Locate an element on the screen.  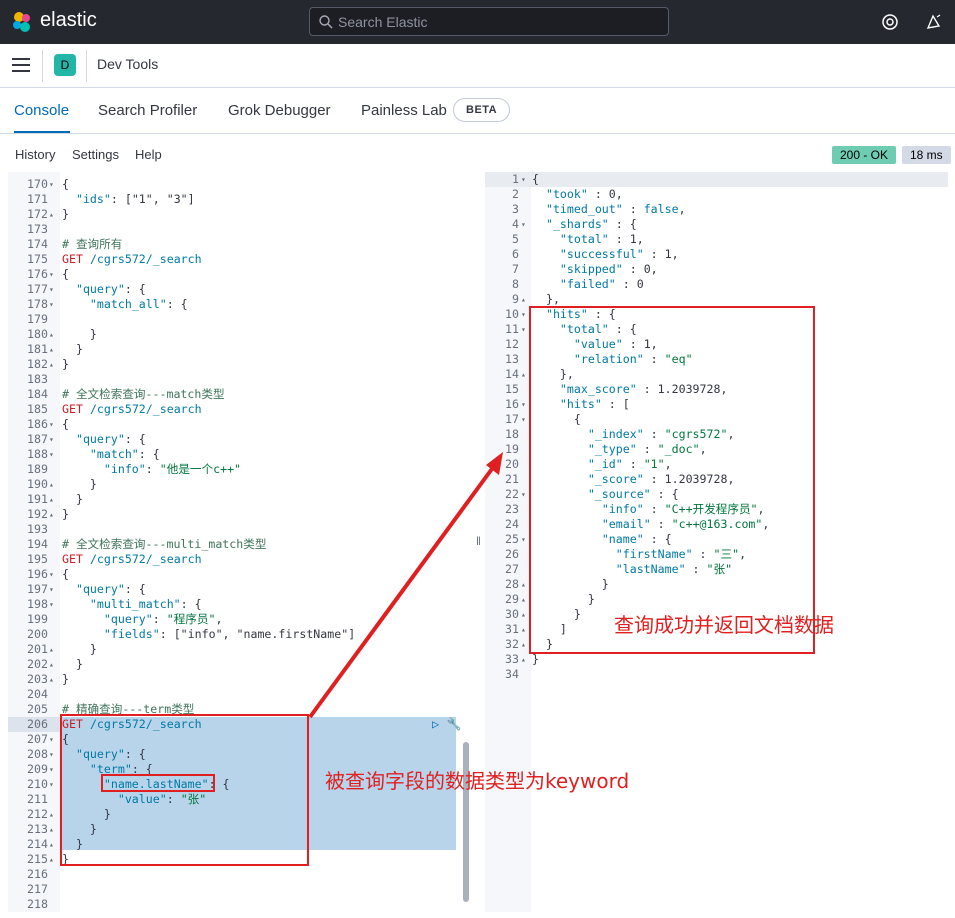
settings-link: Settings is located at coordinates (95, 154).